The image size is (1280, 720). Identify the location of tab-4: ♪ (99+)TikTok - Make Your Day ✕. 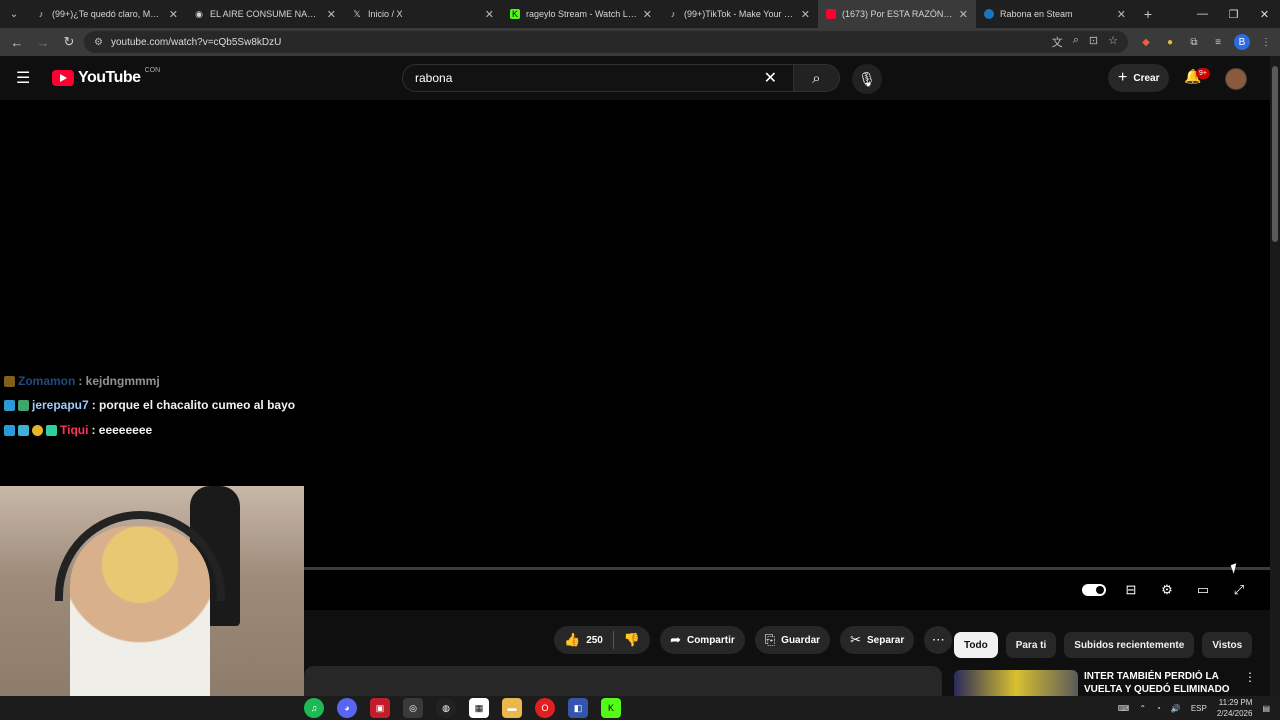
(739, 14).